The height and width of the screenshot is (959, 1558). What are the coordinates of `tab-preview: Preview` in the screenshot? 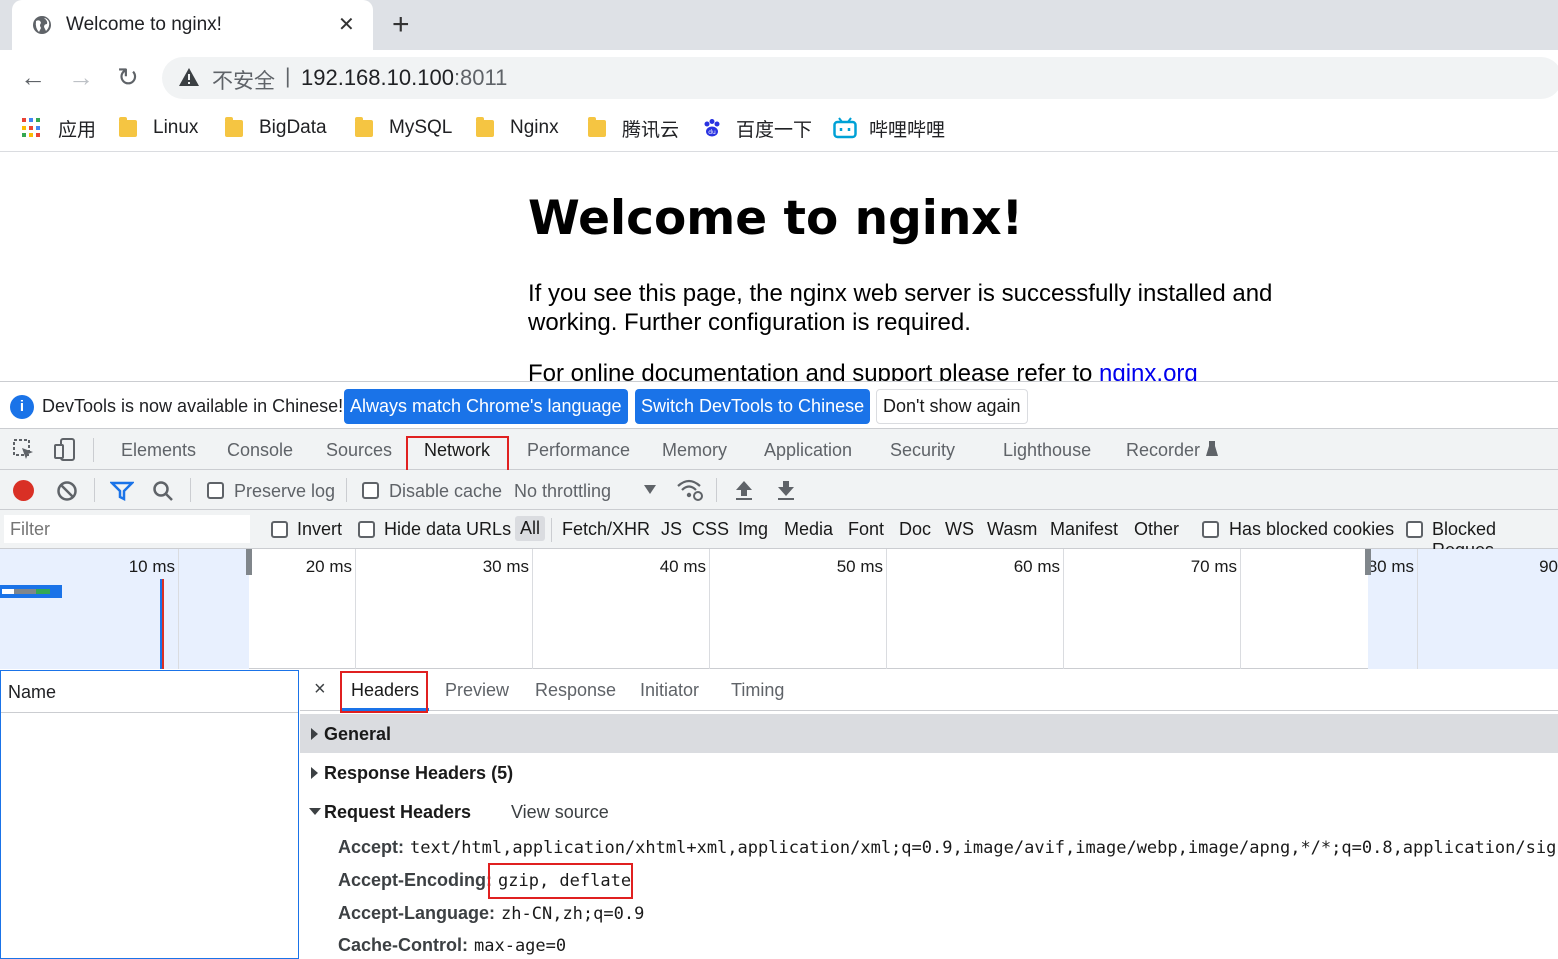 It's located at (477, 690).